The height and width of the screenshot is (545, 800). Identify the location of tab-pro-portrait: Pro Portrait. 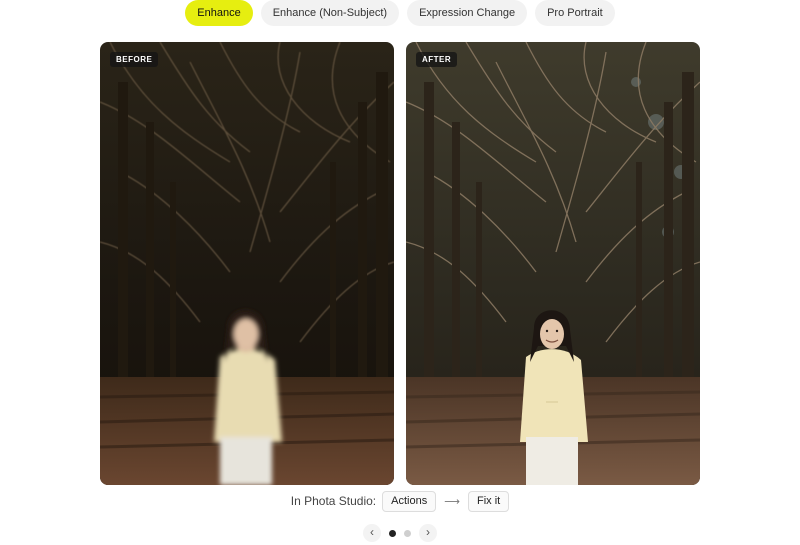
(575, 13).